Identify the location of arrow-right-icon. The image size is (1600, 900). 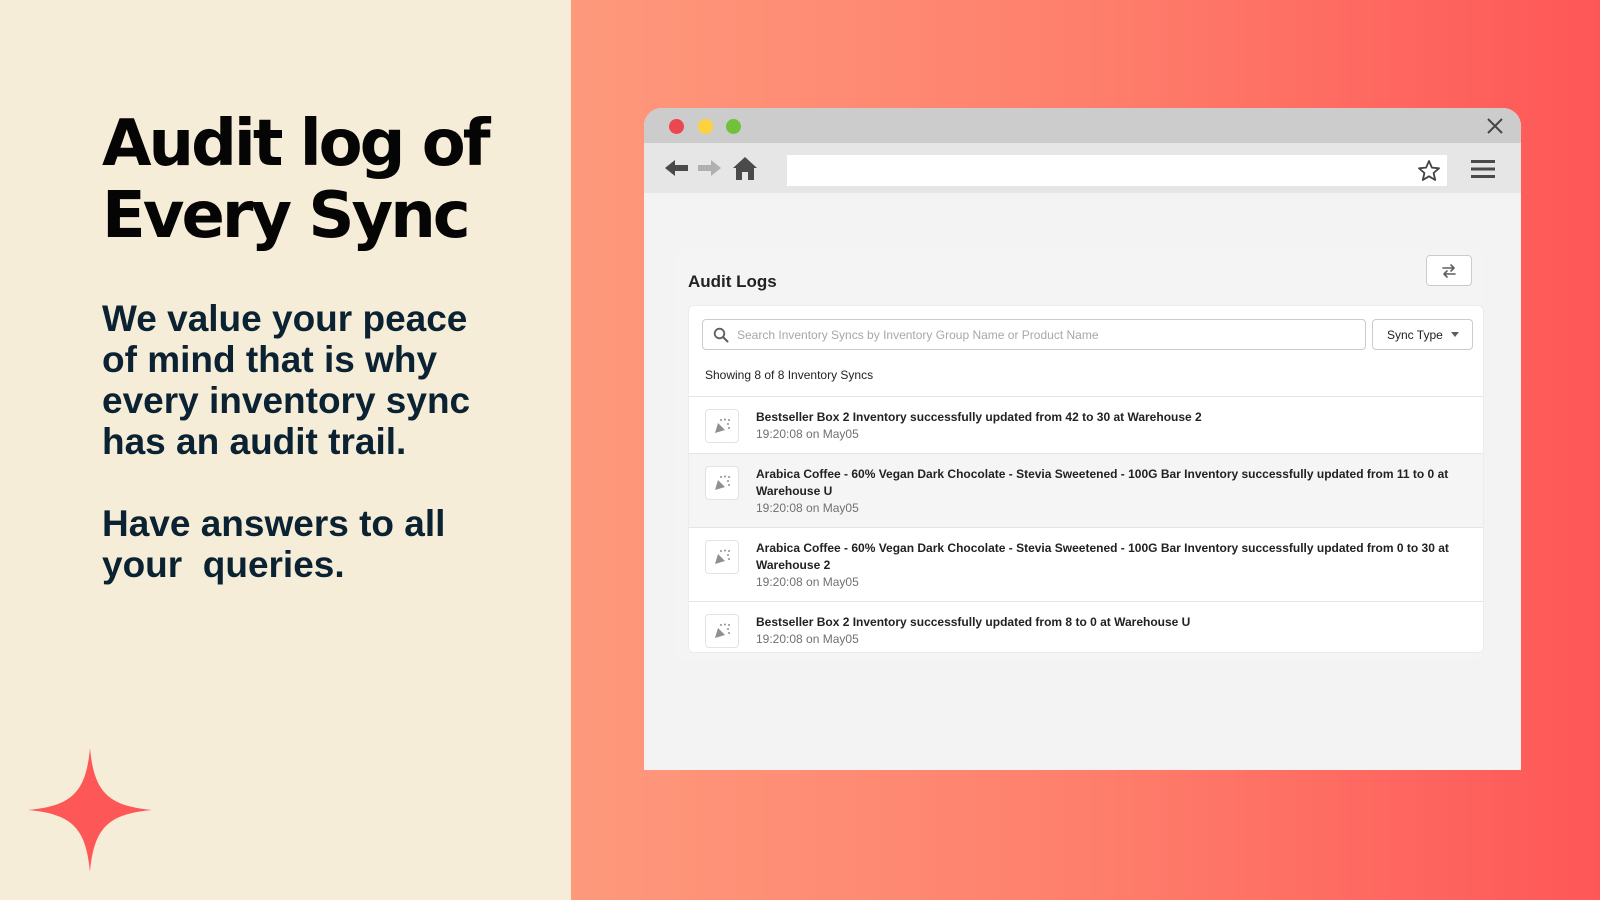
(709, 168).